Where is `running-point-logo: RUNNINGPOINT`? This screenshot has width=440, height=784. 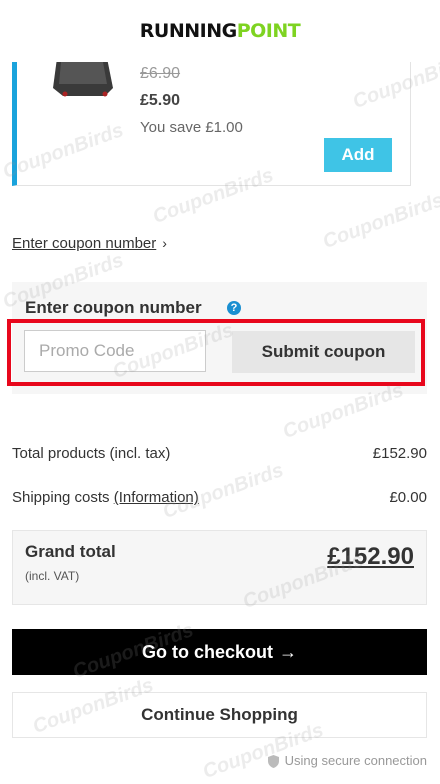 running-point-logo: RUNNINGPOINT is located at coordinates (220, 31).